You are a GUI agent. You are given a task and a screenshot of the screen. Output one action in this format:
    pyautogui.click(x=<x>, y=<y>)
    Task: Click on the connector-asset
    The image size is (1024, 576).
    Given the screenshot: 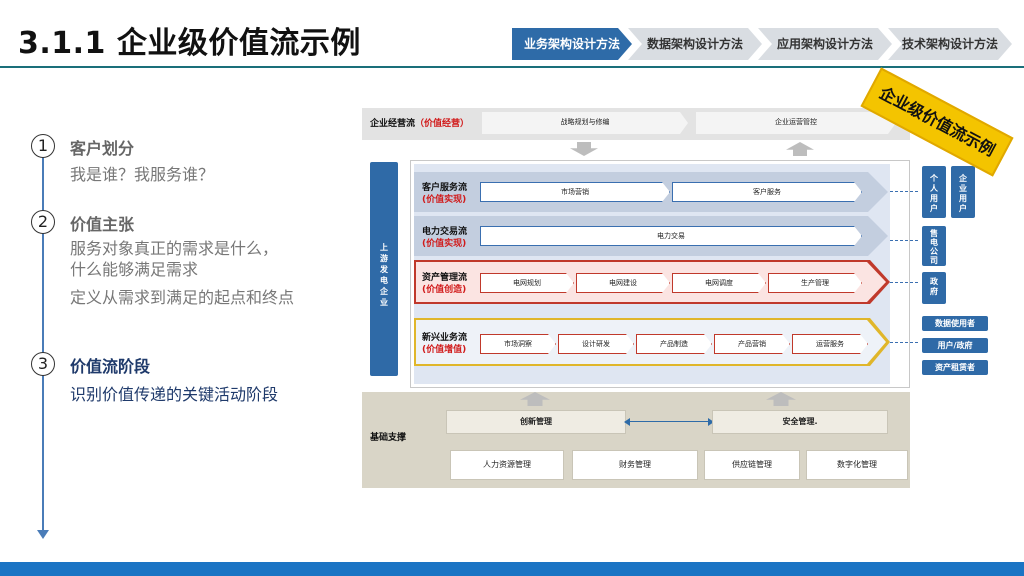 What is the action you would take?
    pyautogui.click(x=904, y=282)
    